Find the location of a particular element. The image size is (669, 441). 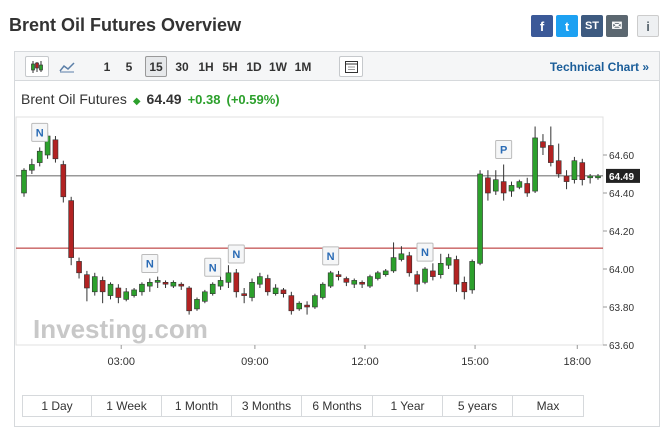

watermark-logo: Investing.com is located at coordinates (120, 329).